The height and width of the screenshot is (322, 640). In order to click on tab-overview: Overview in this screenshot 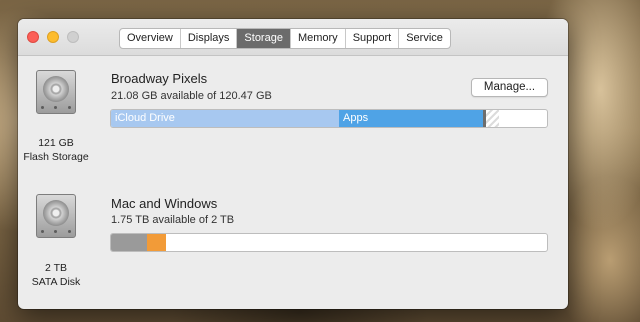, I will do `click(150, 38)`.